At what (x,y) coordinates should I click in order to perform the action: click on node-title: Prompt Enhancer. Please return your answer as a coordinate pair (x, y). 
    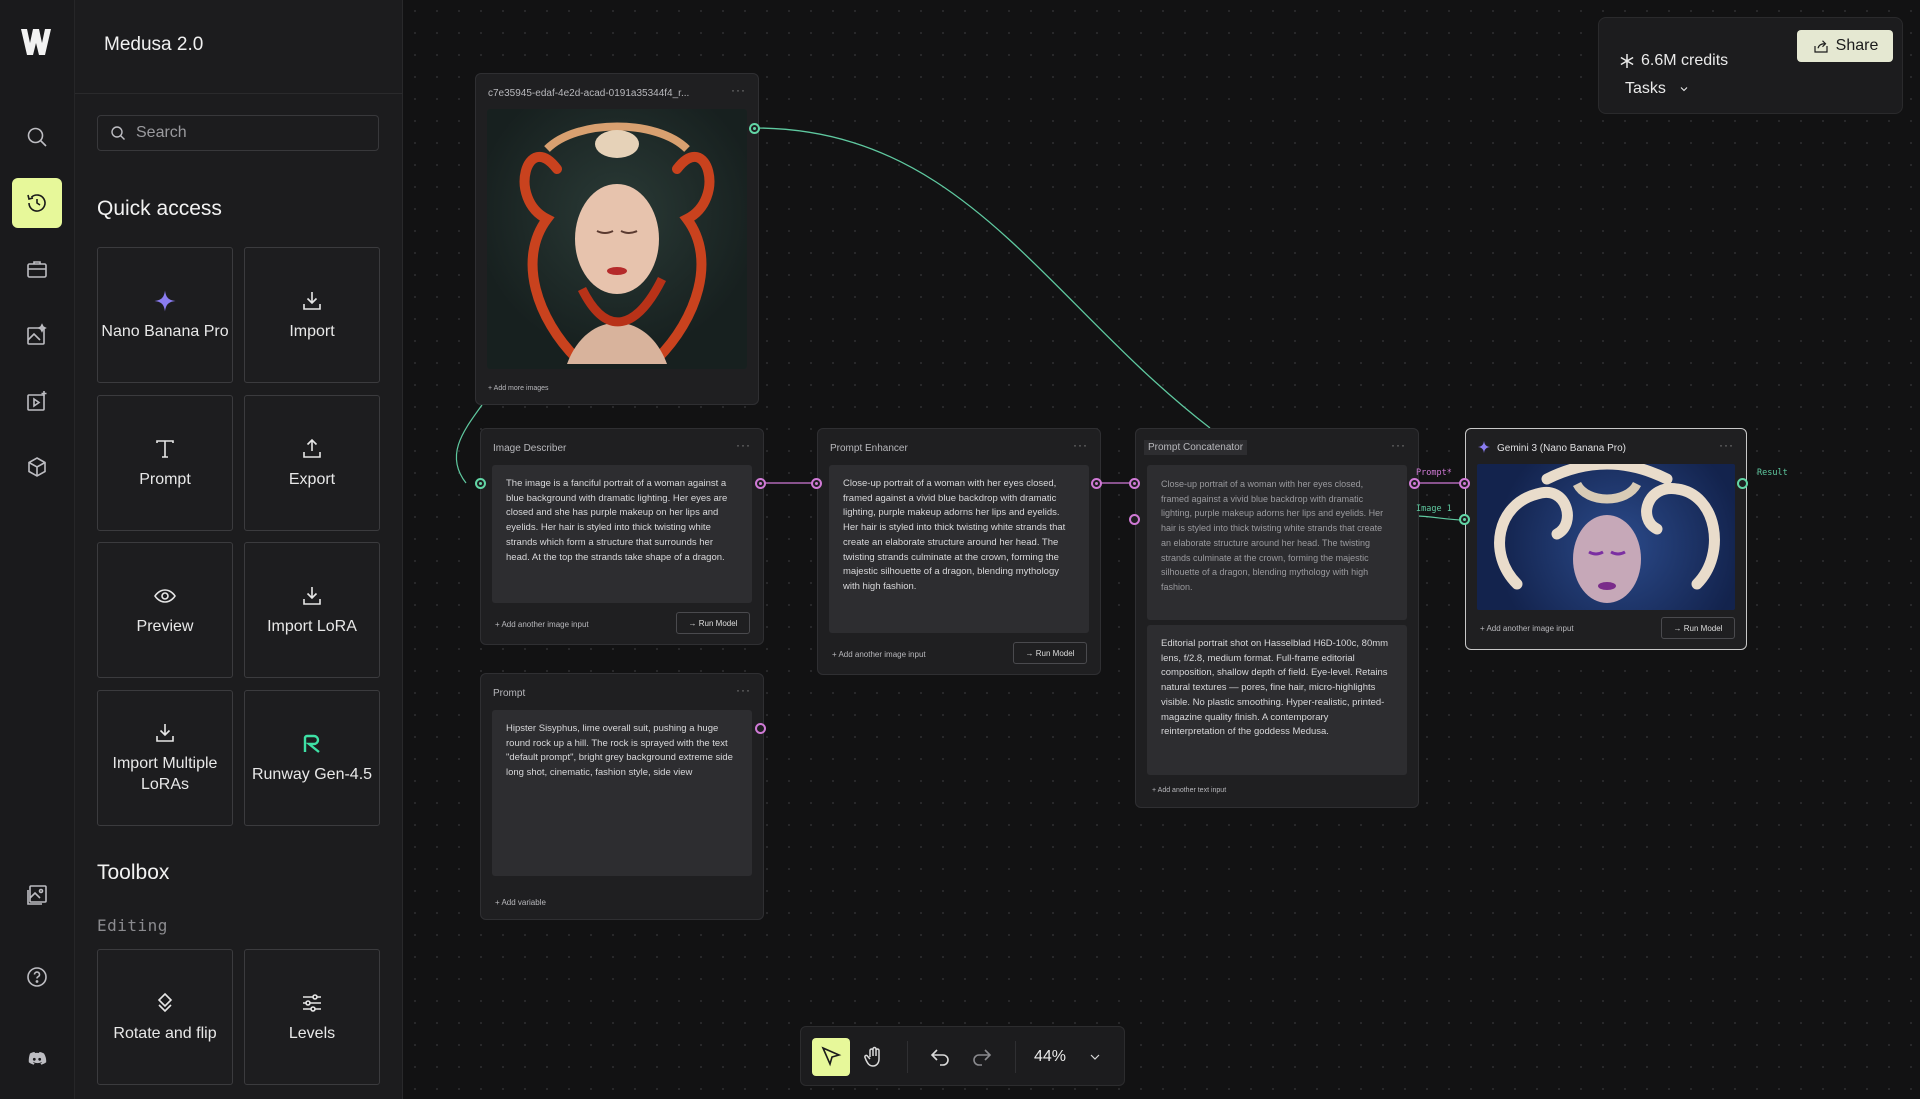
    Looking at the image, I should click on (869, 448).